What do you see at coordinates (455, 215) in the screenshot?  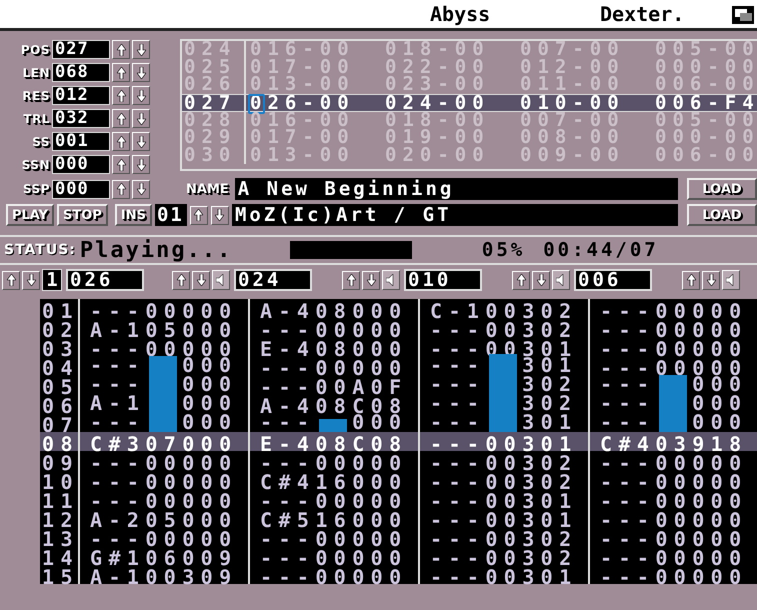 I see `instrument-name-field: MoZ(Ic)Art / GT` at bounding box center [455, 215].